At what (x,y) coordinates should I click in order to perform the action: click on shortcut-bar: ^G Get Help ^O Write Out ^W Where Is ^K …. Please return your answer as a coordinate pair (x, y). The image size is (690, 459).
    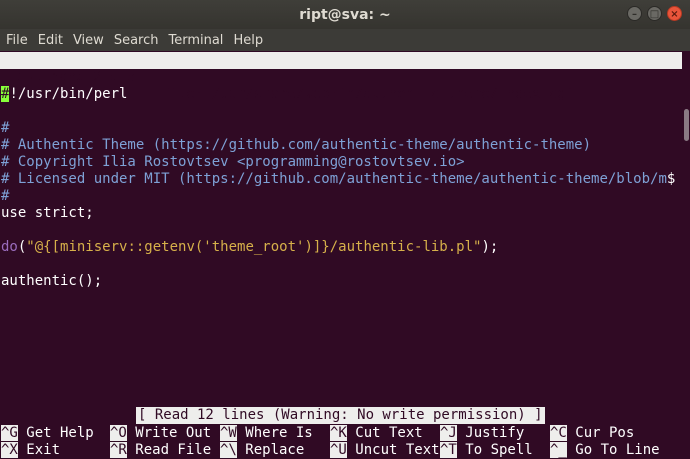
    Looking at the image, I should click on (341, 442).